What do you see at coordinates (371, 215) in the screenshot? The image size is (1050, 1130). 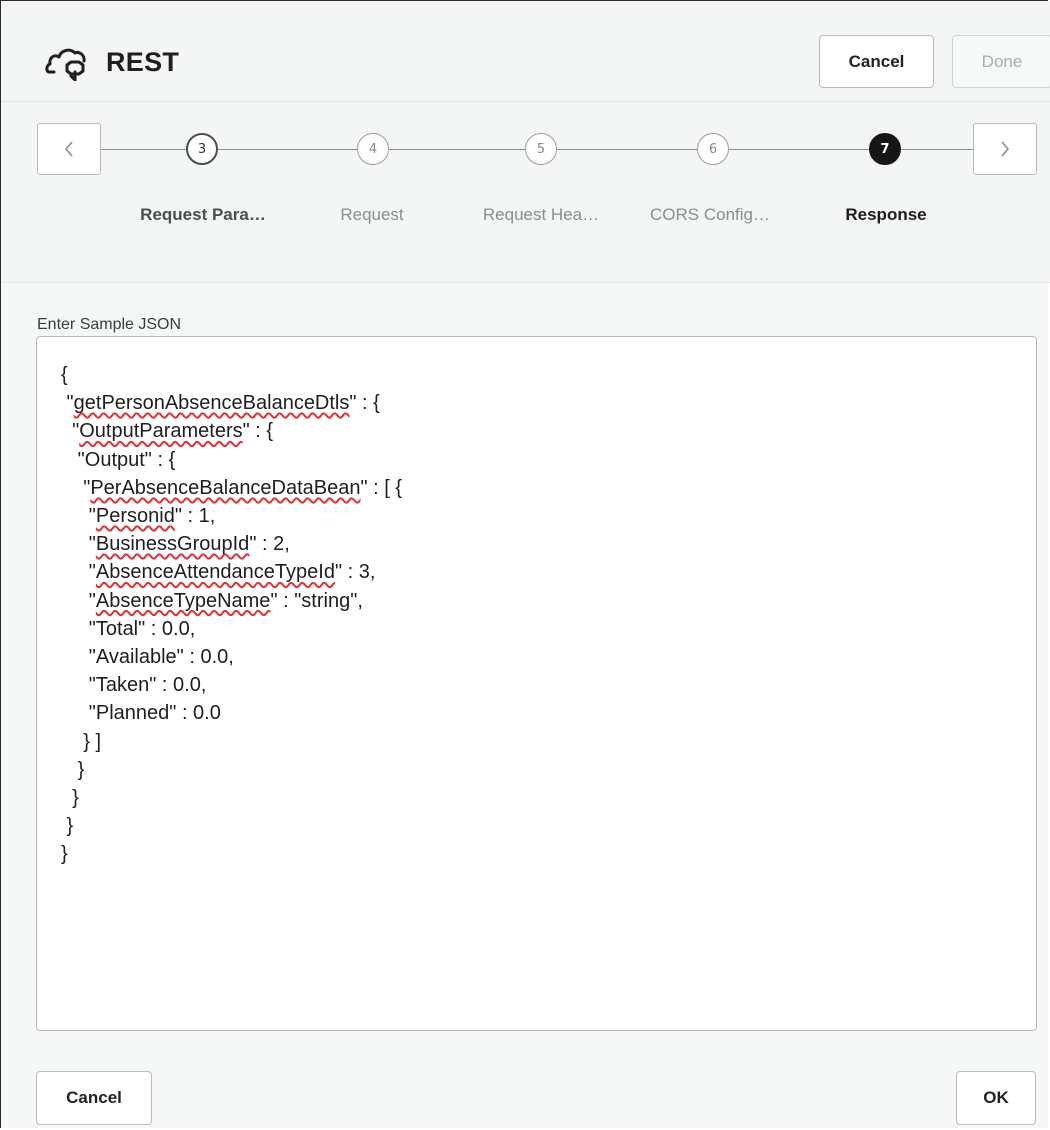 I see `step-4-label: Request` at bounding box center [371, 215].